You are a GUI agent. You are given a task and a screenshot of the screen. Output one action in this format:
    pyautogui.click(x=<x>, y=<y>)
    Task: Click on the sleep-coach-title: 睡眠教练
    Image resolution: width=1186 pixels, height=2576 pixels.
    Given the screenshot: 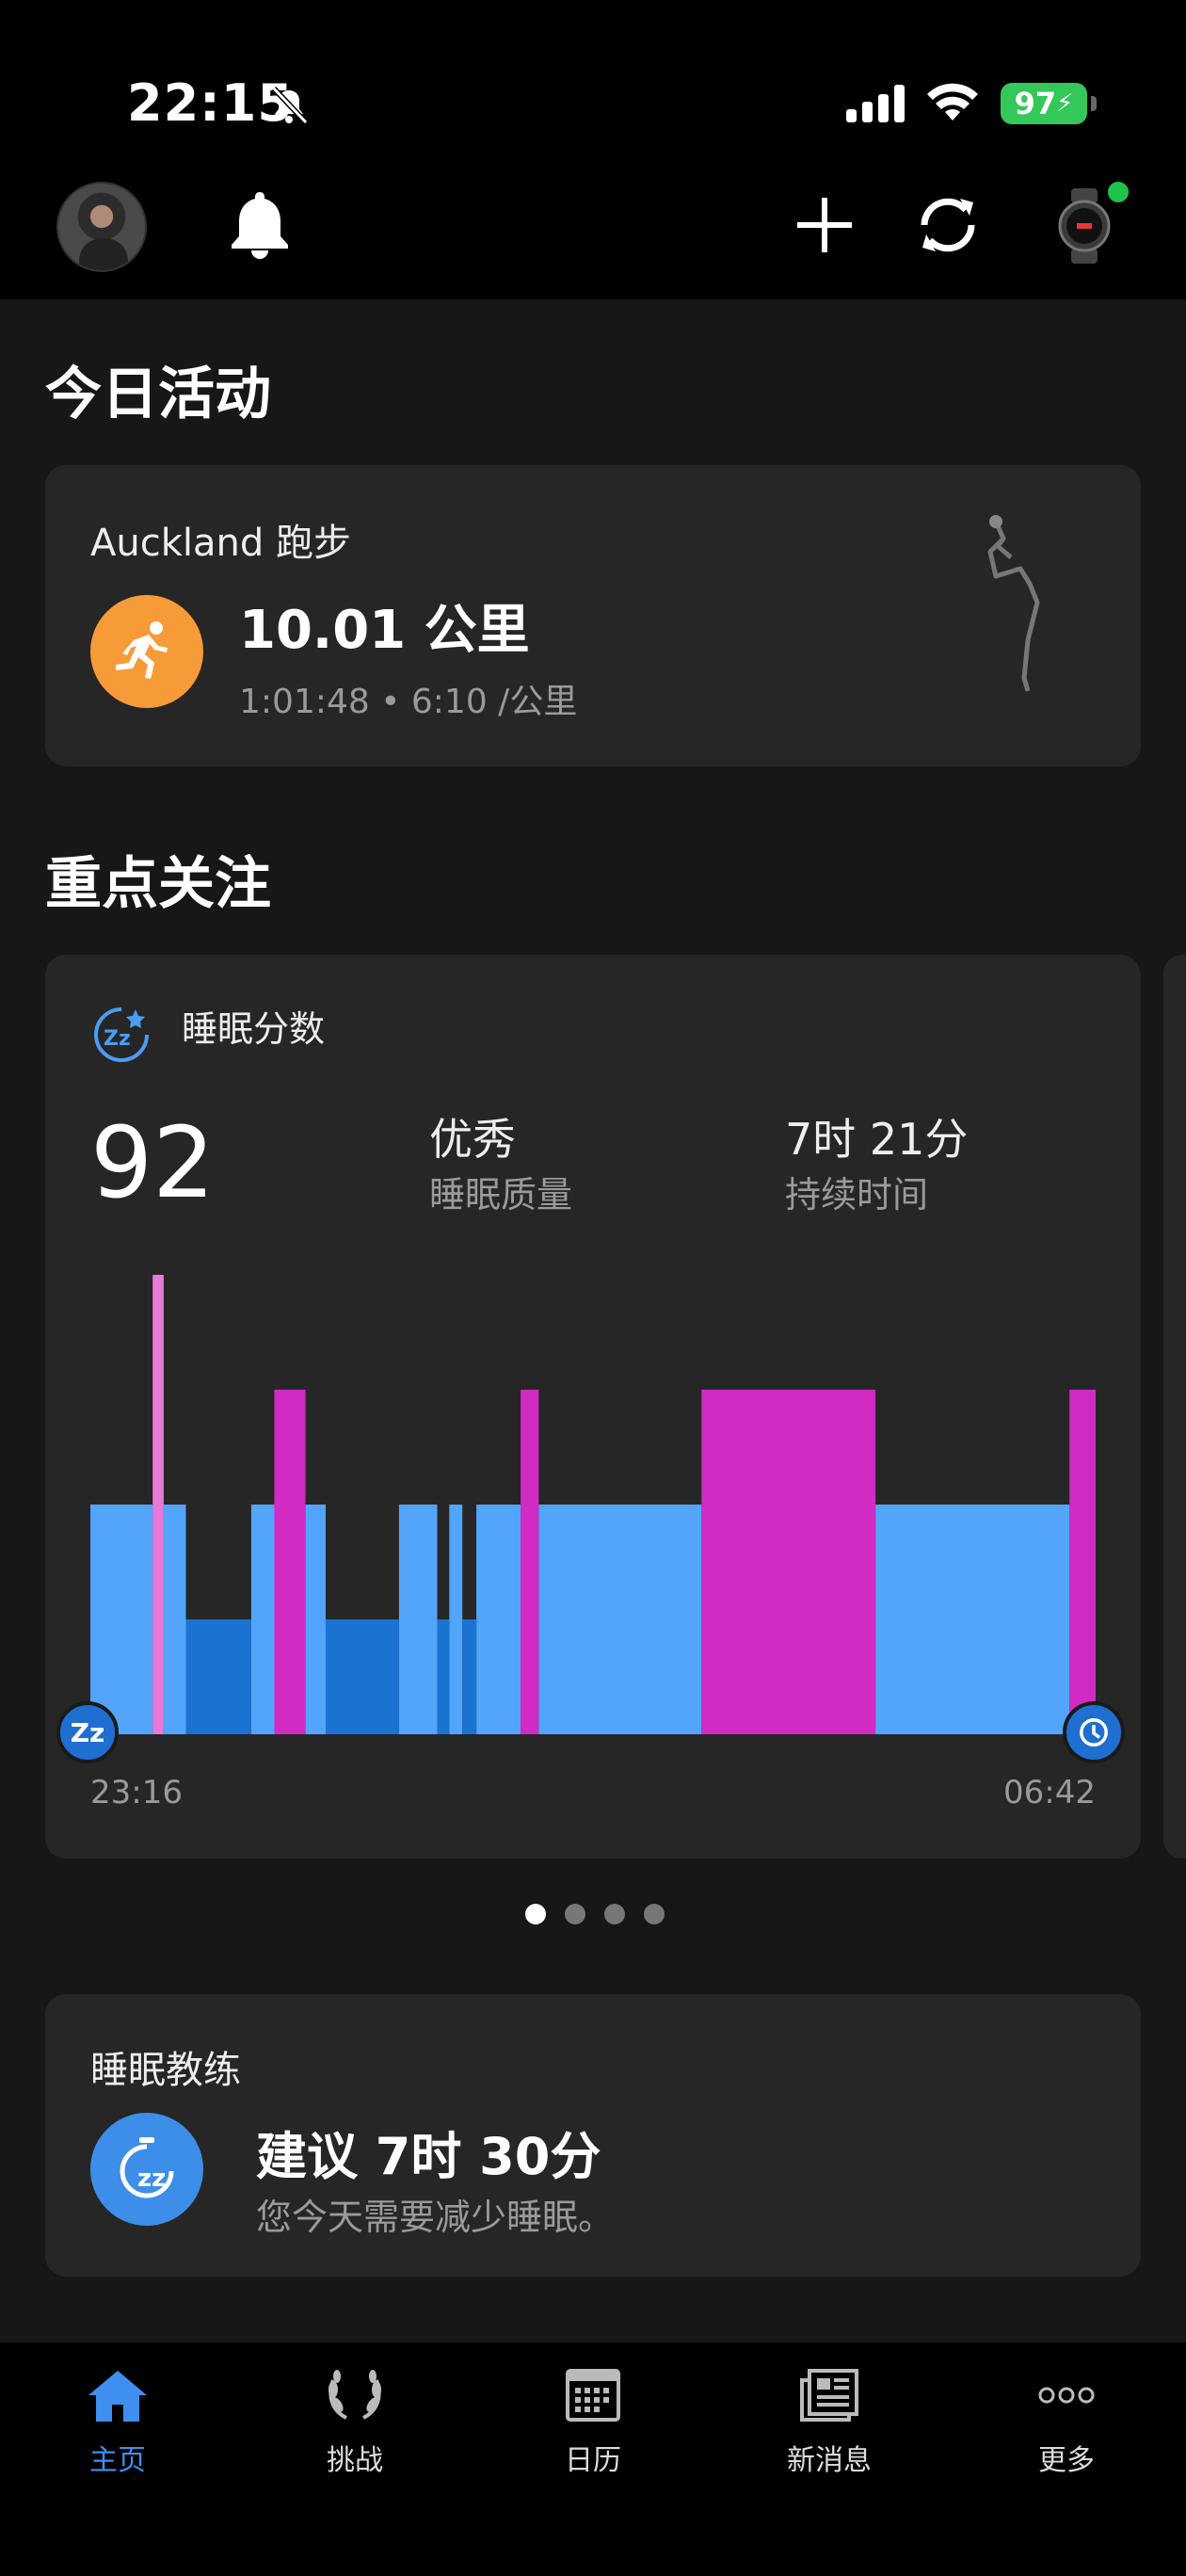 What is the action you would take?
    pyautogui.click(x=165, y=2070)
    